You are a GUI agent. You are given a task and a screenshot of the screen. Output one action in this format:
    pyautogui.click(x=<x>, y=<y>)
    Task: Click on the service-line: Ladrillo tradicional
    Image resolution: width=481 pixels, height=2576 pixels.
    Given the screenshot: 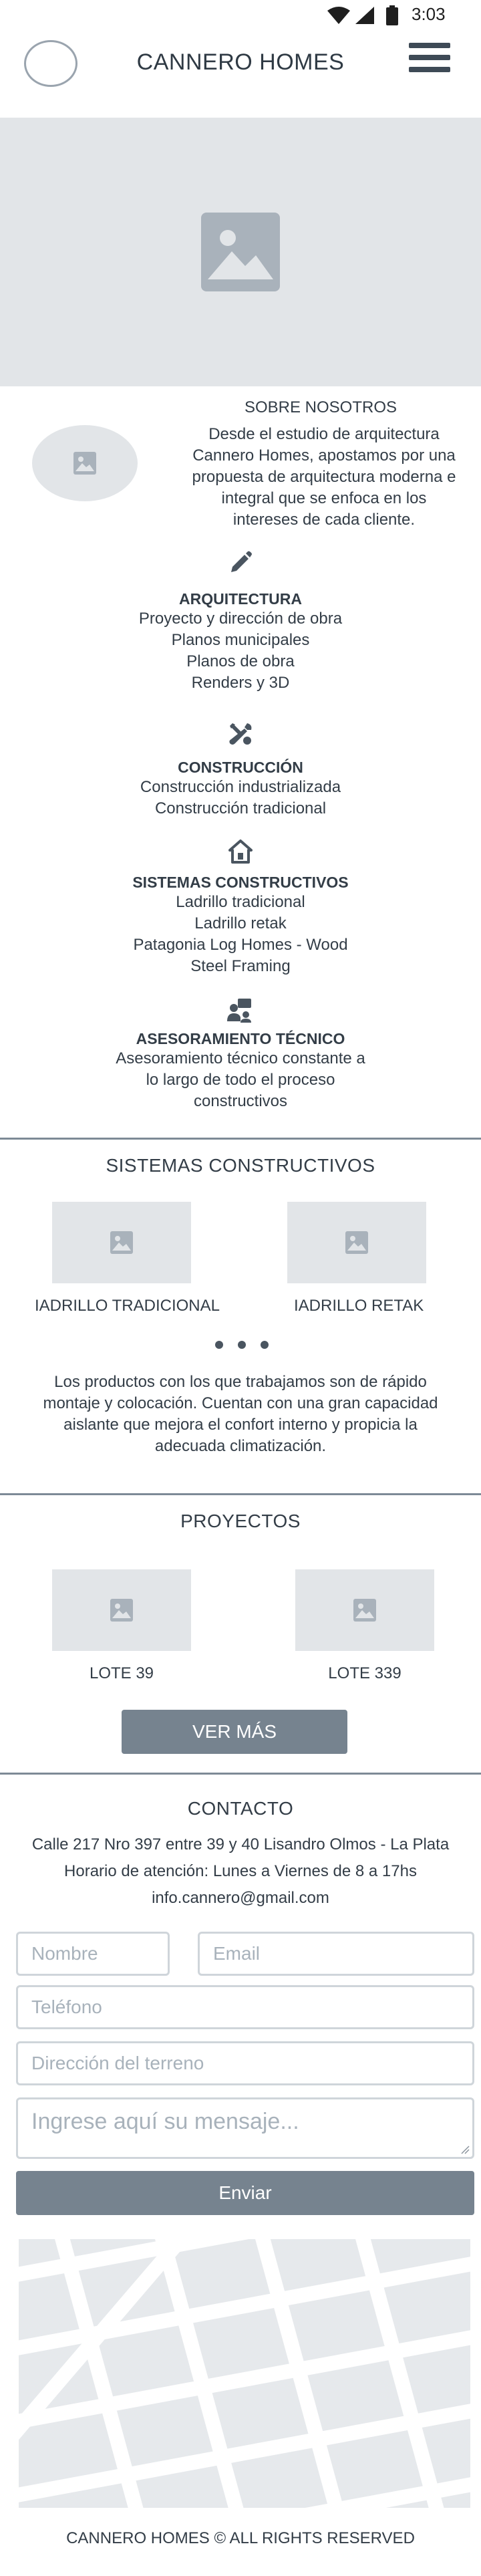 What is the action you would take?
    pyautogui.click(x=240, y=902)
    